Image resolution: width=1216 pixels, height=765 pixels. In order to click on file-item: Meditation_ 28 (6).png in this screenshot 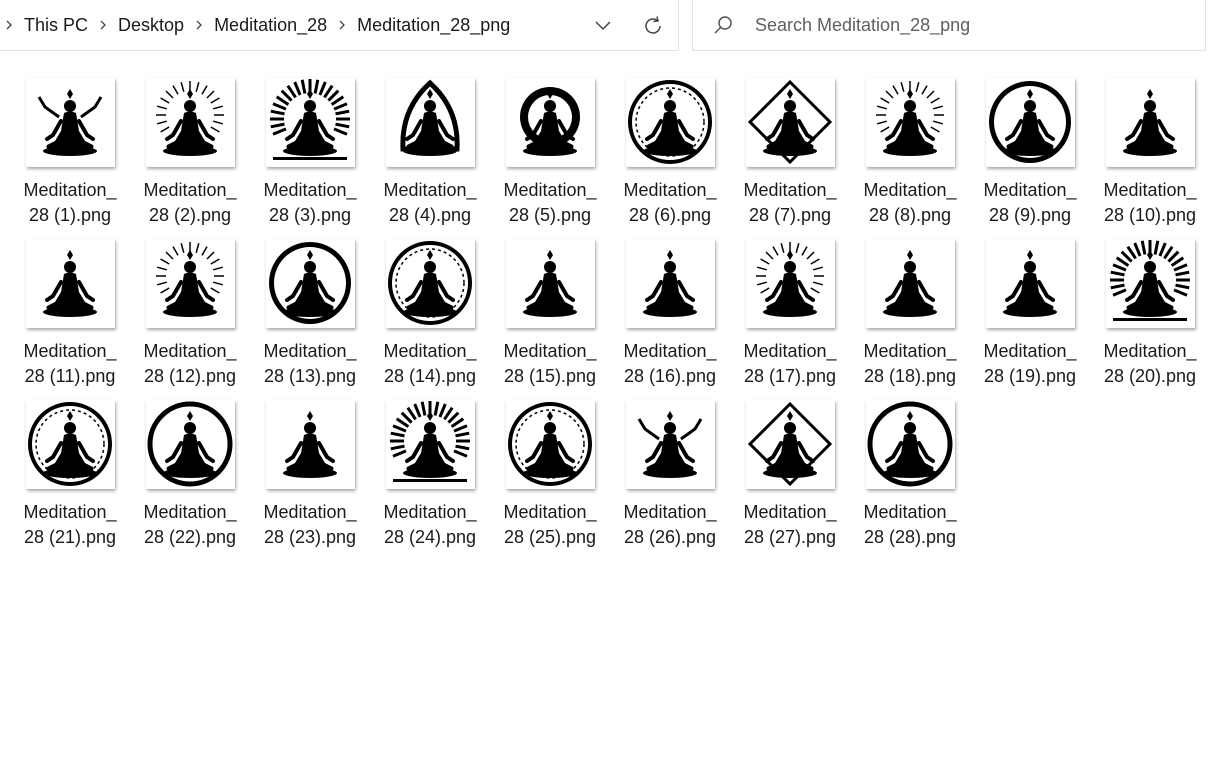, I will do `click(670, 151)`.